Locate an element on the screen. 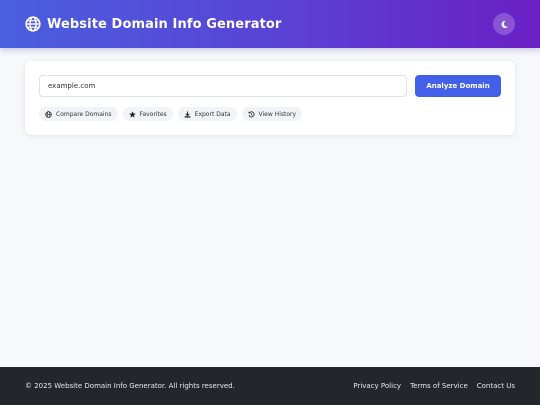  history-icon is located at coordinates (251, 113).